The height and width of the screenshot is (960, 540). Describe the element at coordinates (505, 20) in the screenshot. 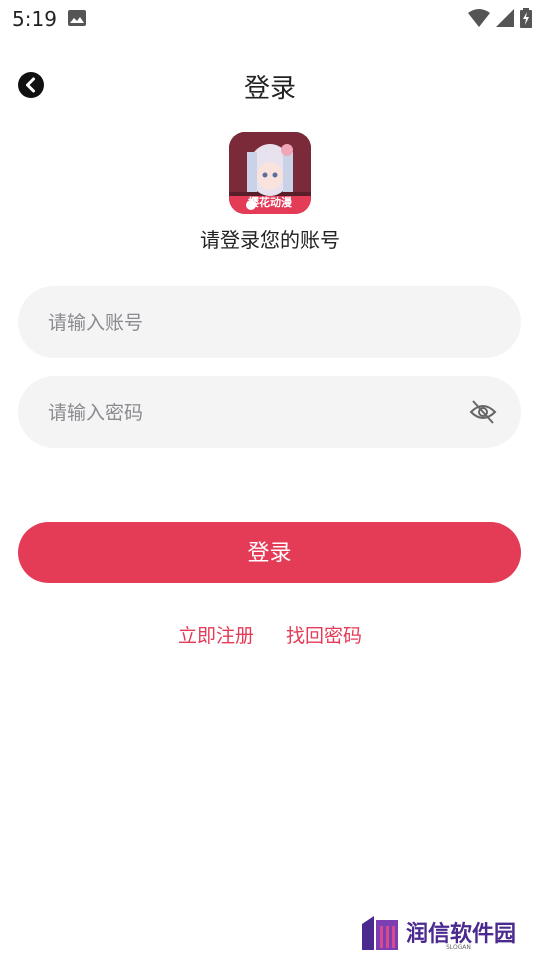

I see `signal-icon` at that location.